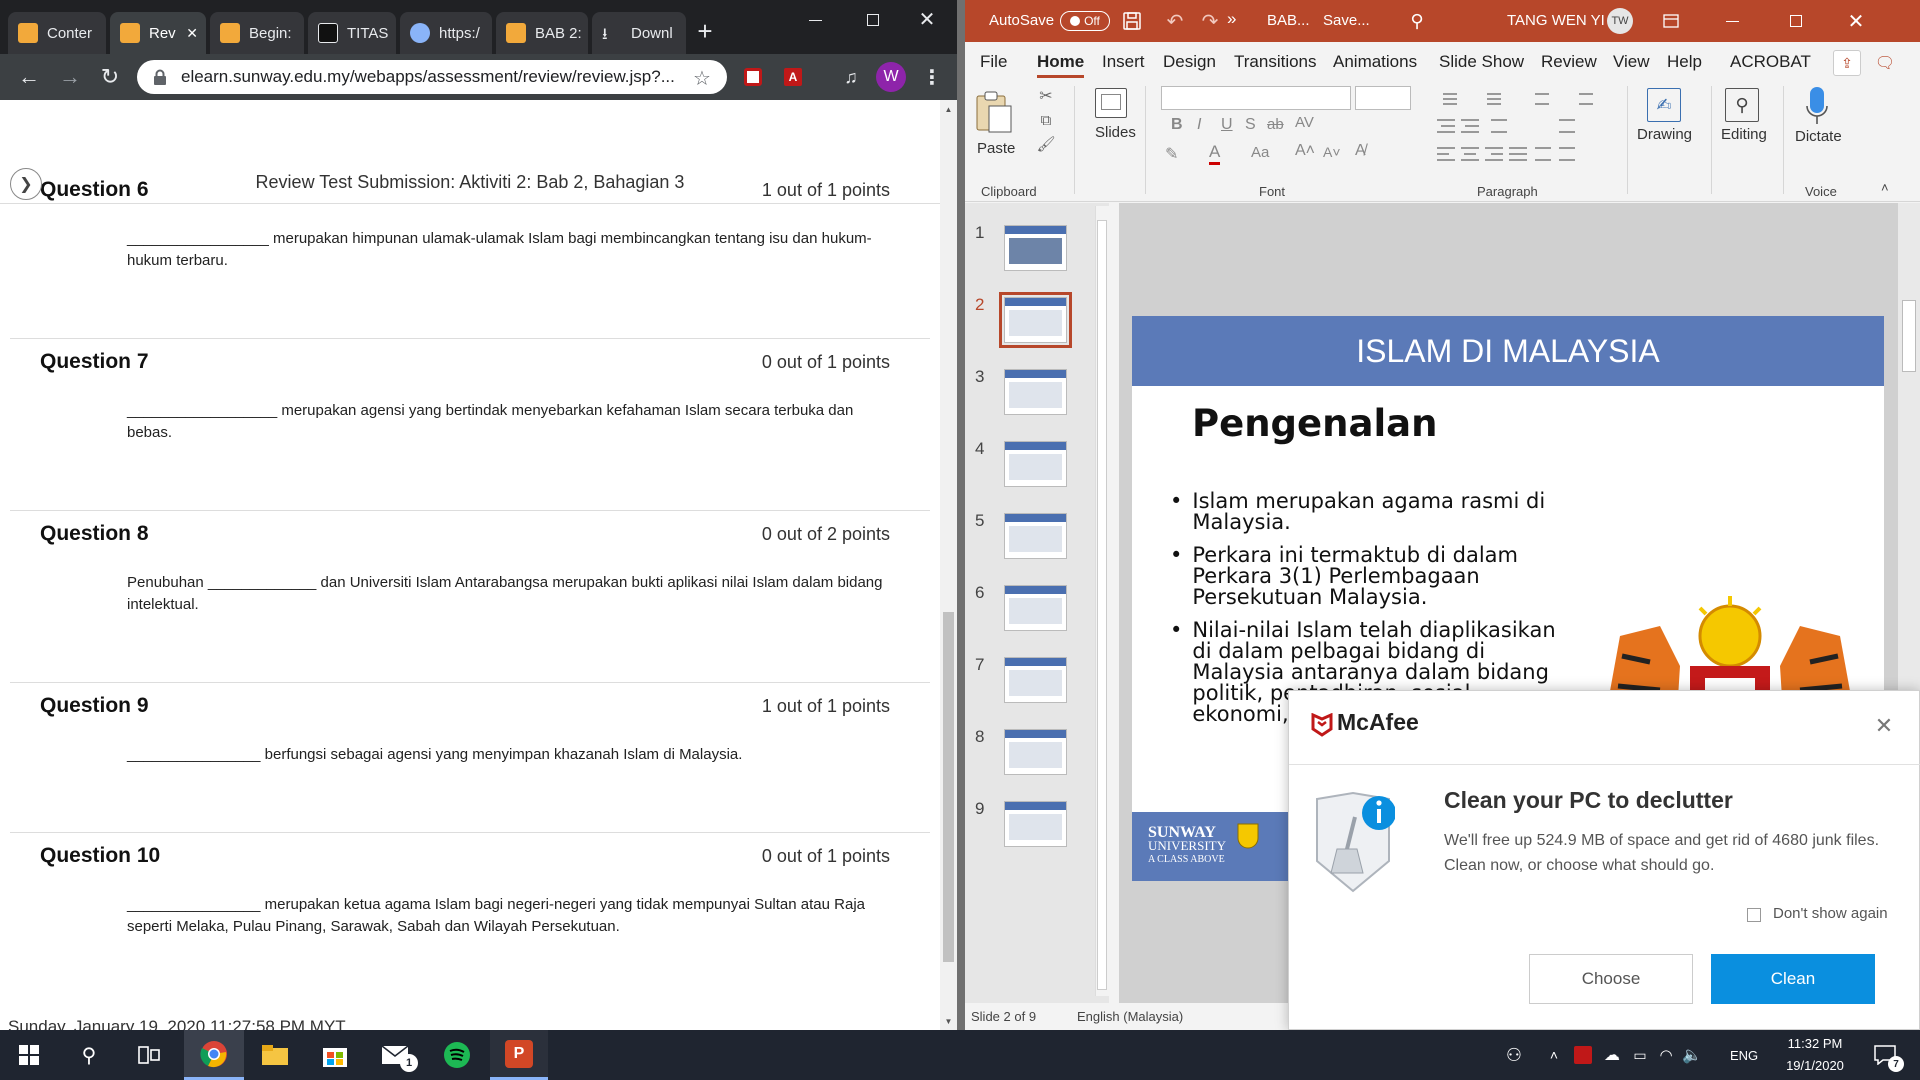 This screenshot has height=1080, width=1920. I want to click on reload-icon: ↻, so click(110, 77).